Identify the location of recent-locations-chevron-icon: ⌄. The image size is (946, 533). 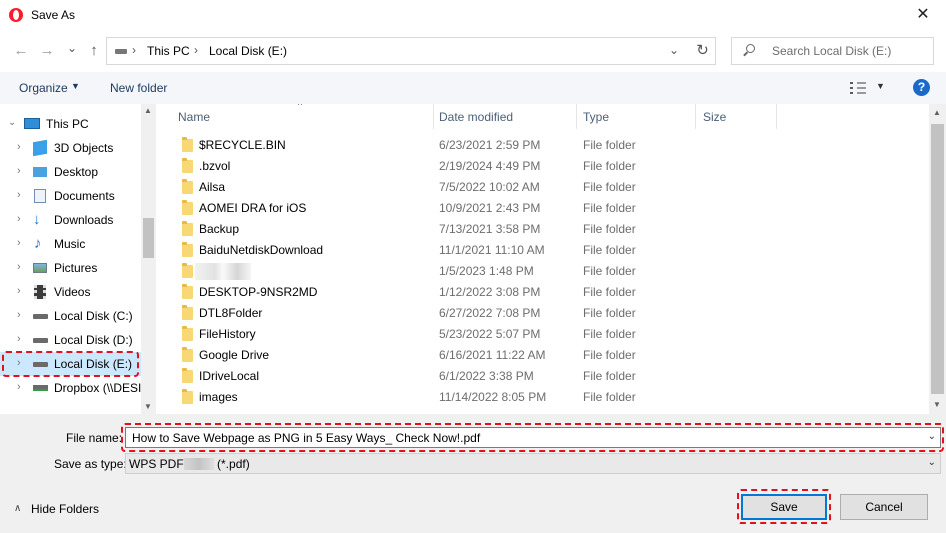
(72, 48).